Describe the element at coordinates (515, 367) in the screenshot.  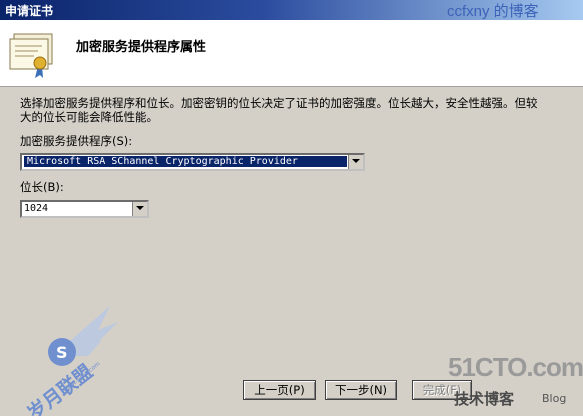
I see `logo-brand: 51CTO.com` at that location.